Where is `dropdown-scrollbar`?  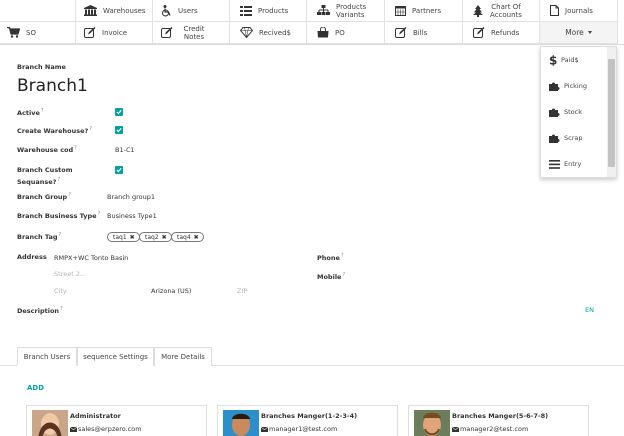
dropdown-scrollbar is located at coordinates (611, 112).